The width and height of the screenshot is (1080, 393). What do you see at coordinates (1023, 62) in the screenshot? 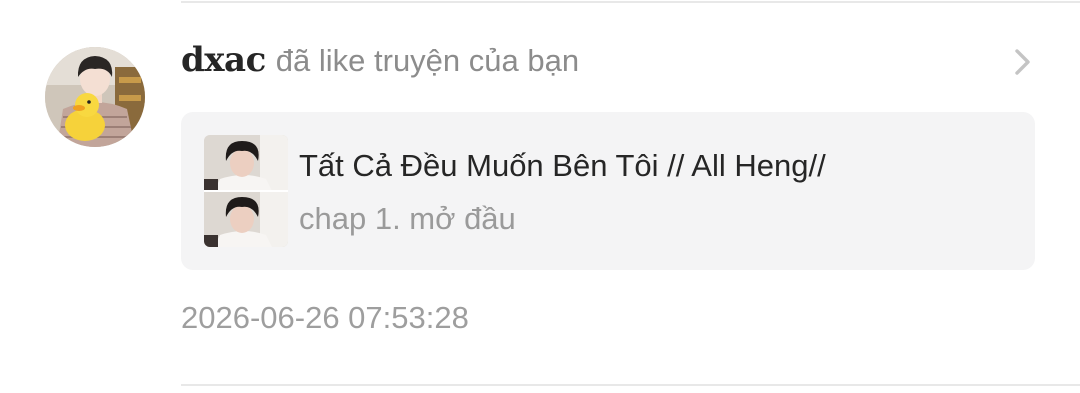
I see `chevron-right-icon` at bounding box center [1023, 62].